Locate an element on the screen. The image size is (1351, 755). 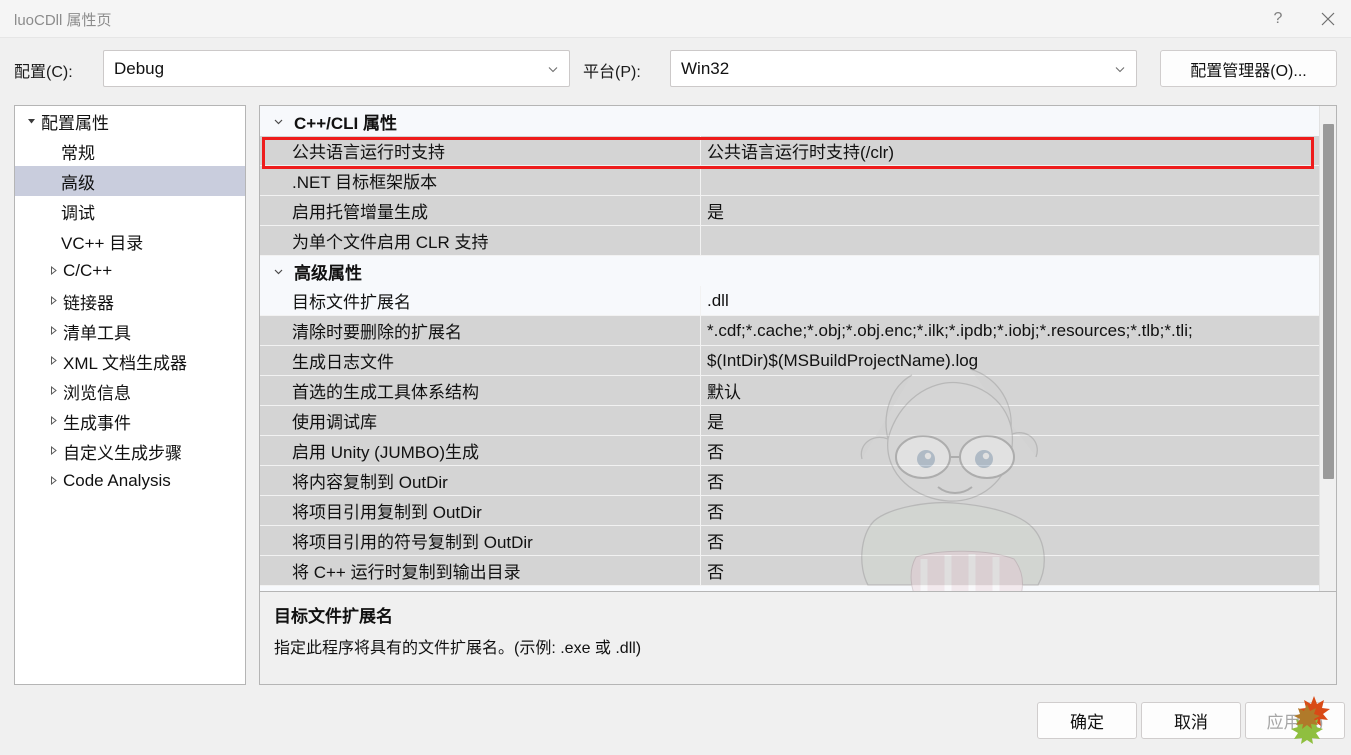
property-row: 首选的生成工具体系结构 默认 is located at coordinates (790, 391).